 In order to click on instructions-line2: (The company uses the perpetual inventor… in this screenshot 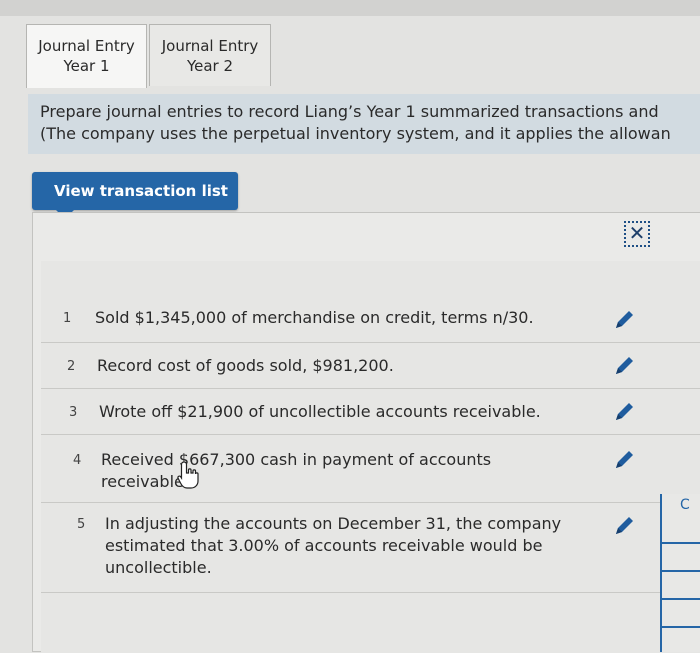, I will do `click(355, 133)`.